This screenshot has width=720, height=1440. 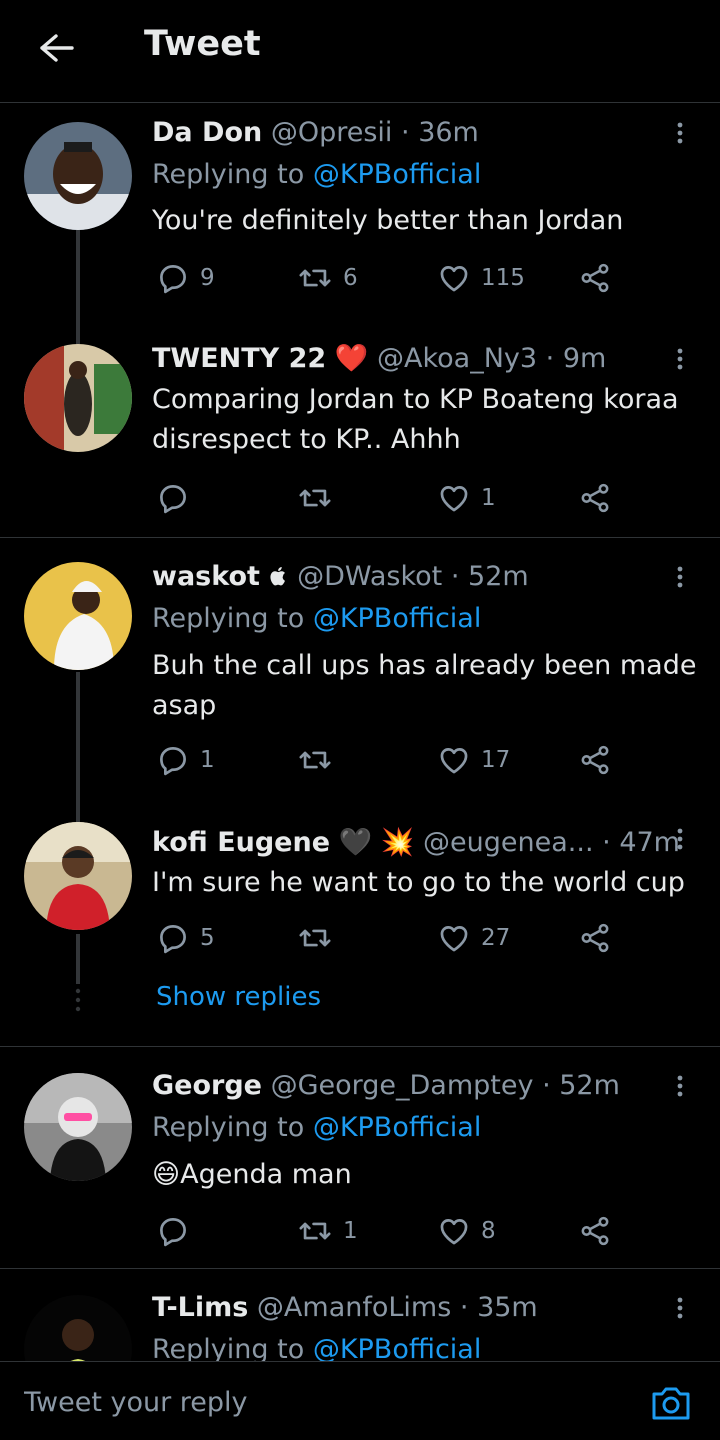 I want to click on tweet-reply-input, so click(x=324, y=1402).